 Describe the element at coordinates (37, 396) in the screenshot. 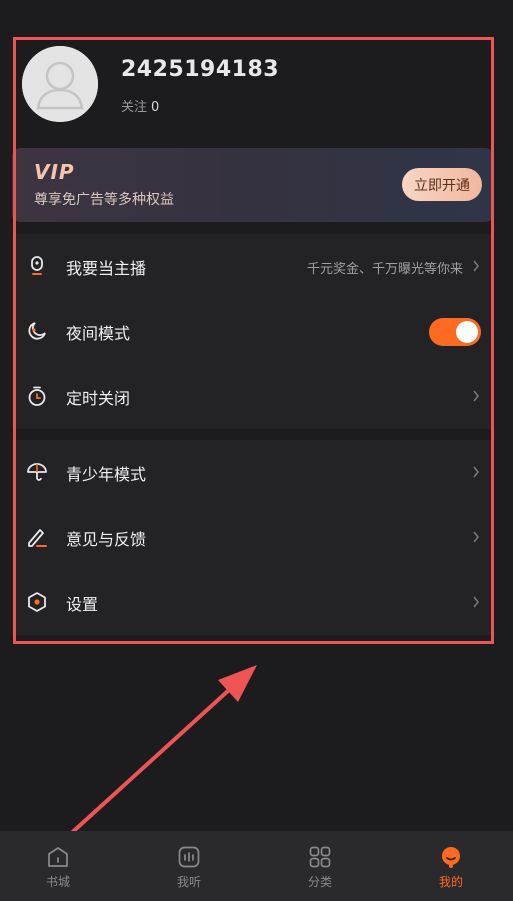

I see `timer-icon` at that location.